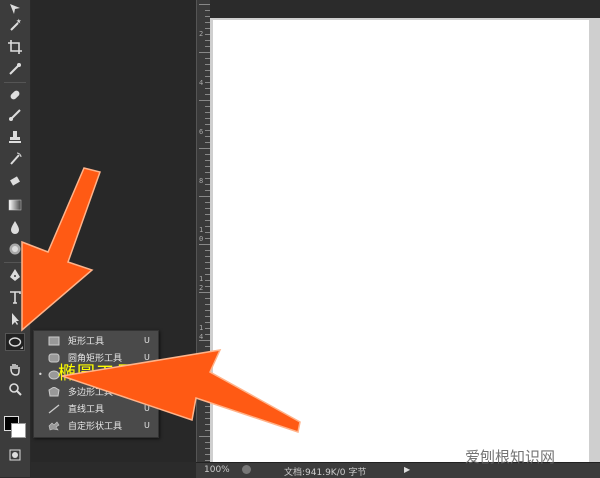  I want to click on watermark-text: 爱刨根知识网, so click(510, 457).